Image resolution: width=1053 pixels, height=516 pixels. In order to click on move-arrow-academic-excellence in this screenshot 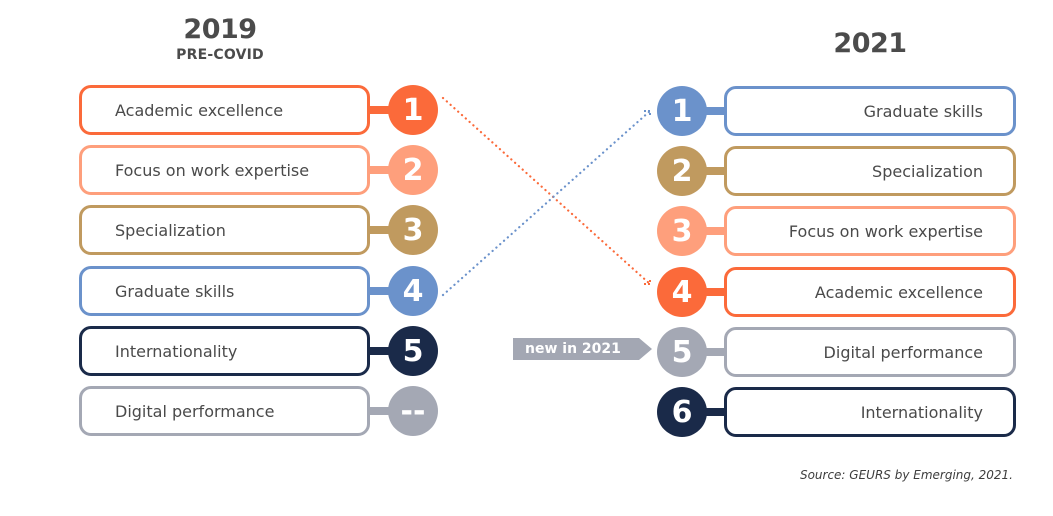, I will do `click(546, 191)`.